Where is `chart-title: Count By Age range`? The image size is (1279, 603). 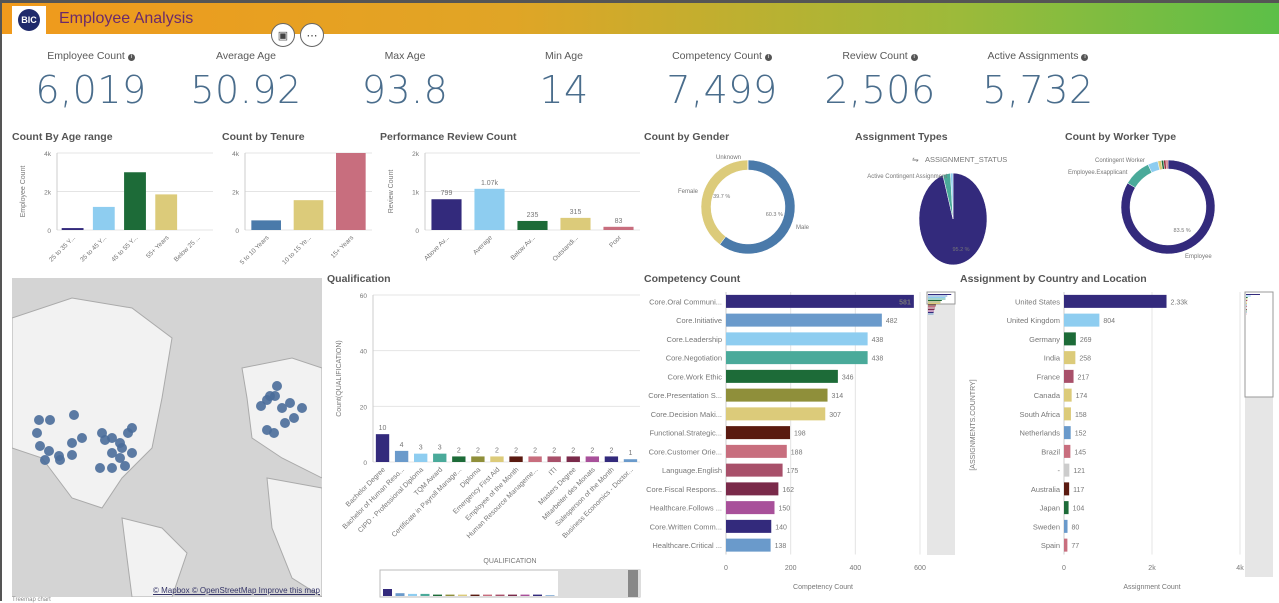
chart-title: Count By Age range is located at coordinates (62, 137).